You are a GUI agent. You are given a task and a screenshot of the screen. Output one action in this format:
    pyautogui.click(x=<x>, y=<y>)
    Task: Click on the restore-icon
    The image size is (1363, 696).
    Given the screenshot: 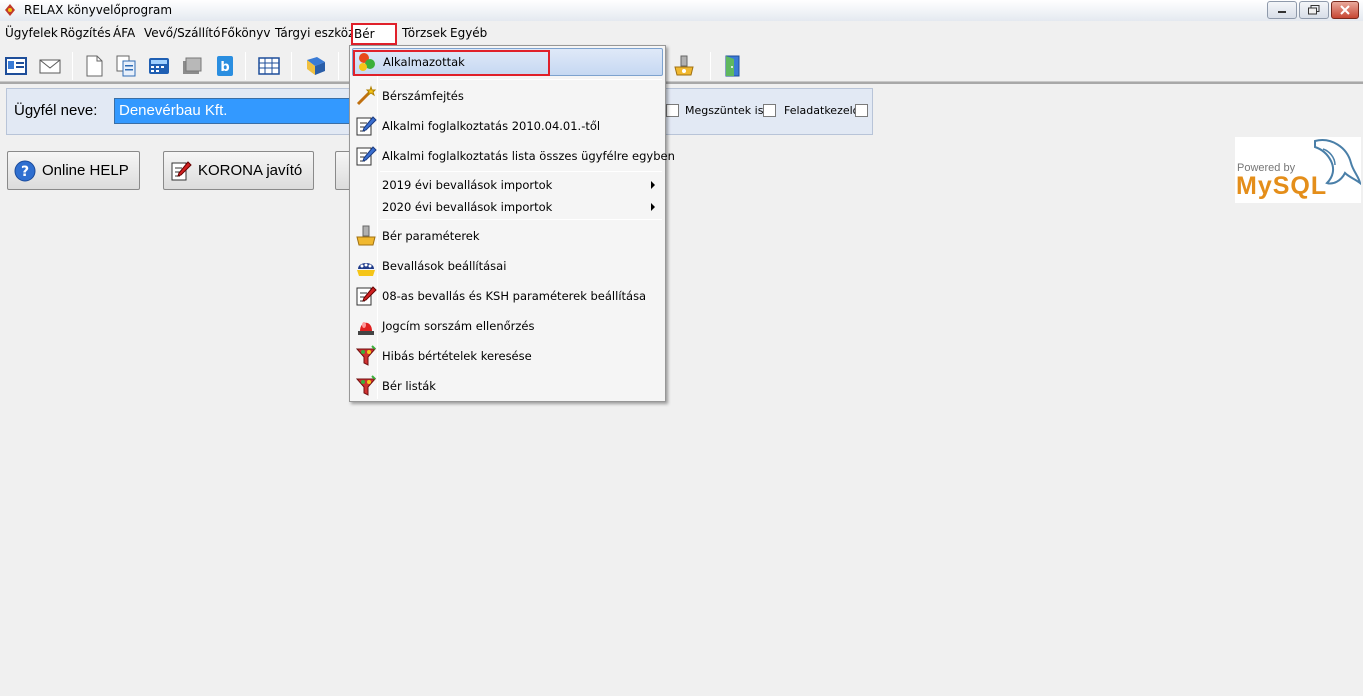 What is the action you would take?
    pyautogui.click(x=1314, y=10)
    